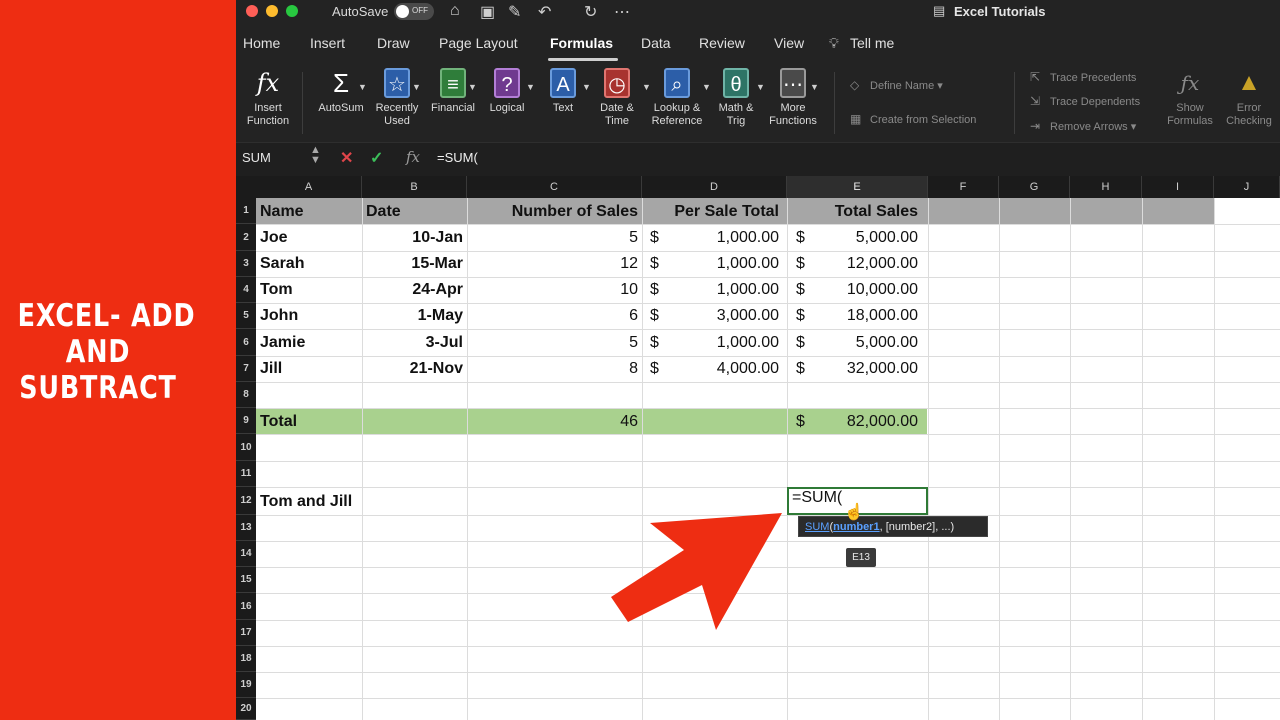 This screenshot has width=1280, height=720. What do you see at coordinates (552, 212) in the screenshot?
I see `header-cell-sales: Number of Sales` at bounding box center [552, 212].